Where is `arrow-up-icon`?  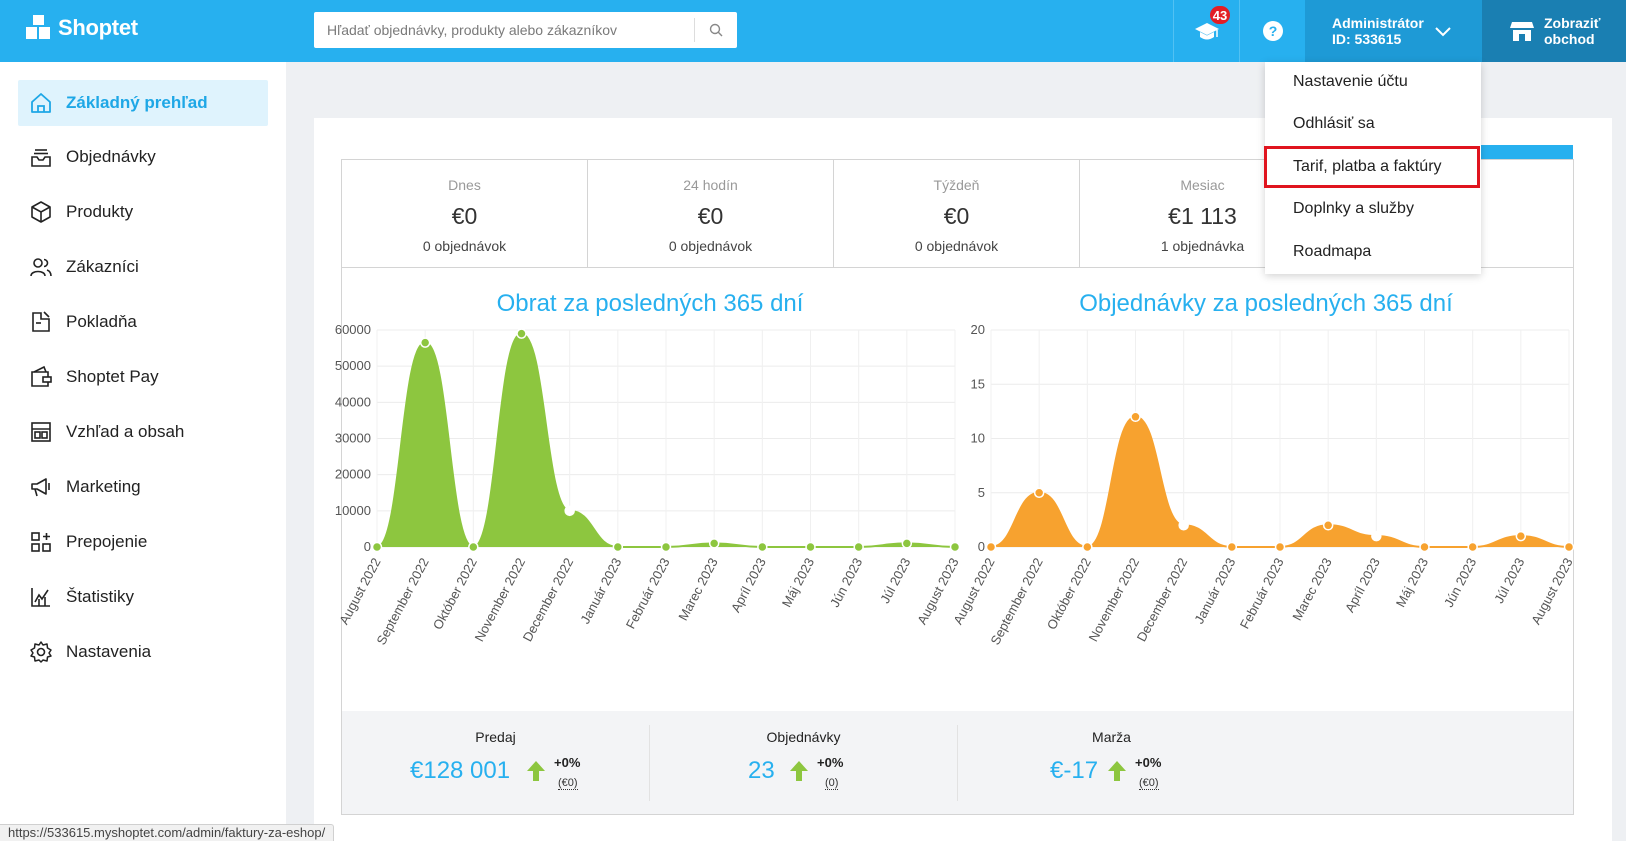 arrow-up-icon is located at coordinates (1117, 771).